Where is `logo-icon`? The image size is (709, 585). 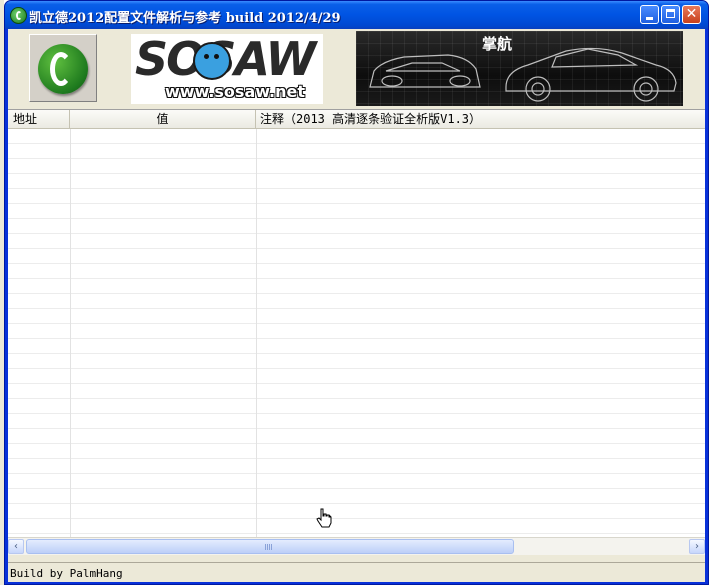 logo-icon is located at coordinates (63, 69).